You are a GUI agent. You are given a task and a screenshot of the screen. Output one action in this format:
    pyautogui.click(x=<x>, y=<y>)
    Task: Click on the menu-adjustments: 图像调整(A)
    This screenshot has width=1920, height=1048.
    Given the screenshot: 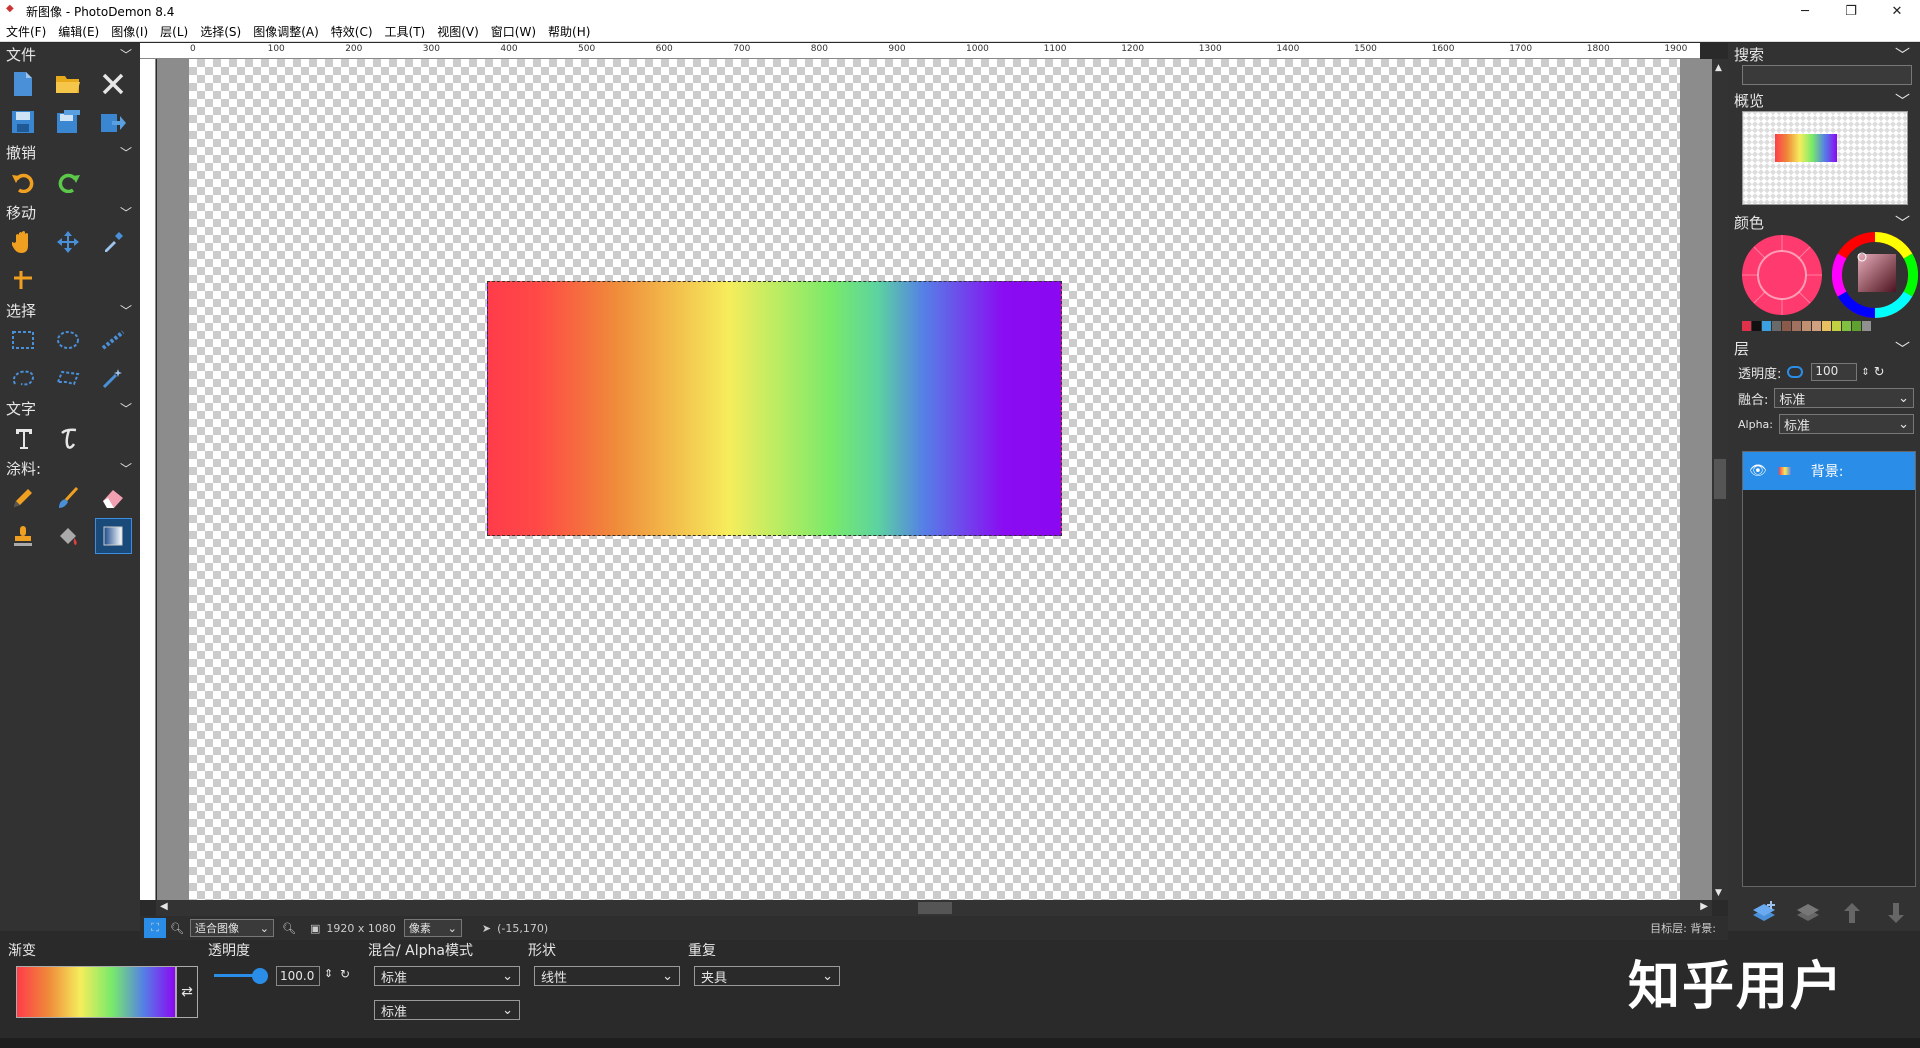 What is the action you would take?
    pyautogui.click(x=286, y=31)
    